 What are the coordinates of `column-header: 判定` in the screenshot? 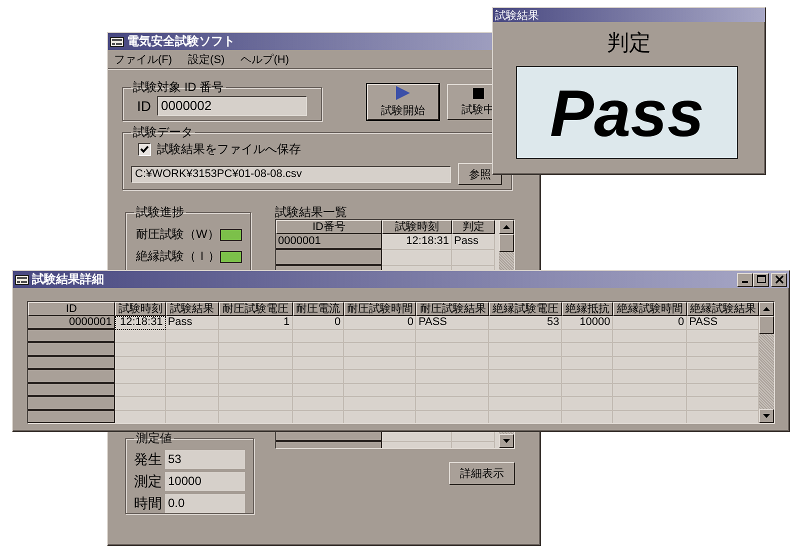 It's located at (473, 227).